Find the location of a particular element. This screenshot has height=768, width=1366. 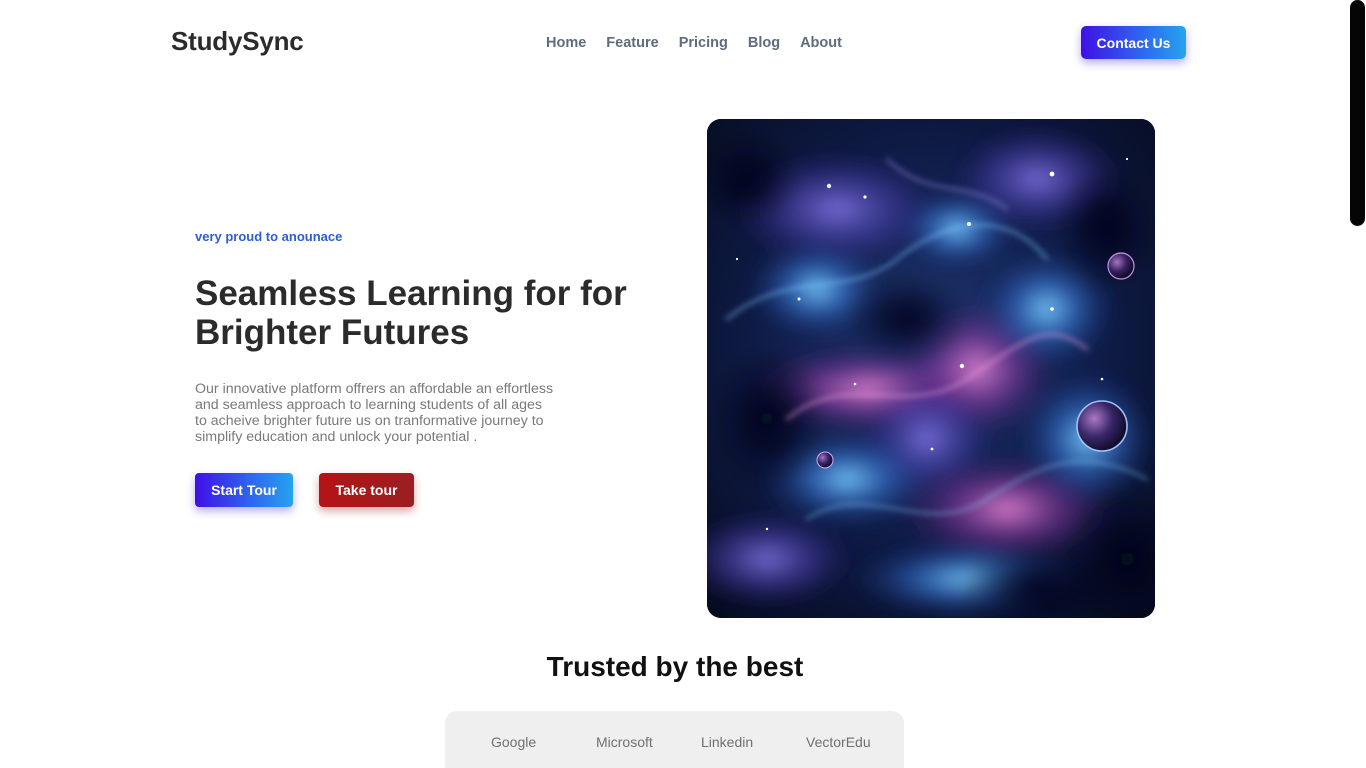

start-tour-button: Start Tour is located at coordinates (244, 490).